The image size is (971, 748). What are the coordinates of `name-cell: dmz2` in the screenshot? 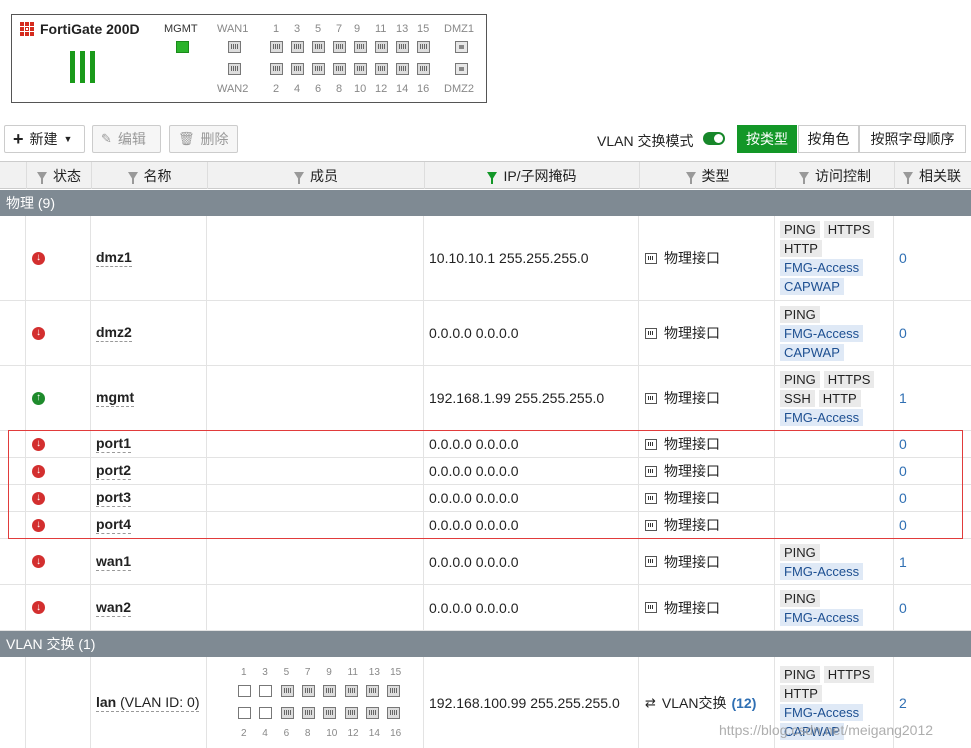 It's located at (114, 333).